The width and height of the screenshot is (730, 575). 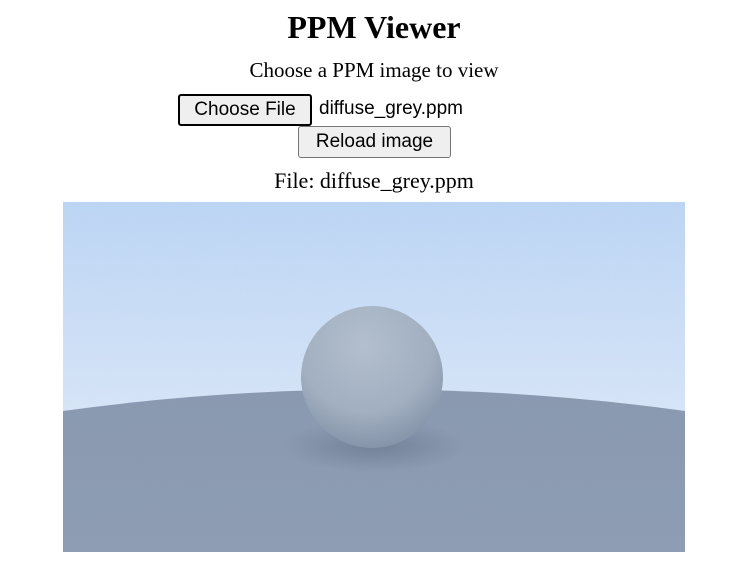 What do you see at coordinates (391, 108) in the screenshot?
I see `selected-file-name: diffuse_grey.ppm` at bounding box center [391, 108].